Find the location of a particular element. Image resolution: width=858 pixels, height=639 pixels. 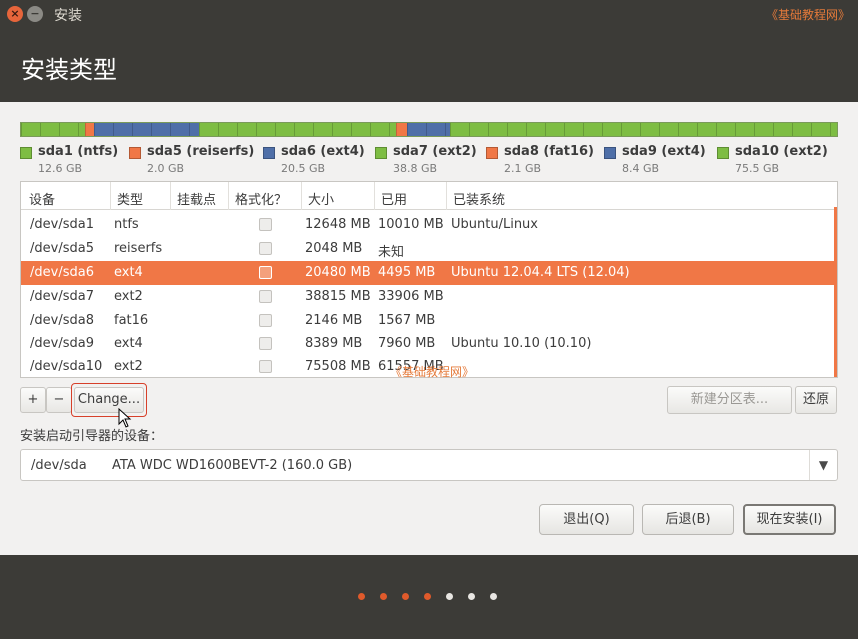

focus-ring is located at coordinates (109, 400).